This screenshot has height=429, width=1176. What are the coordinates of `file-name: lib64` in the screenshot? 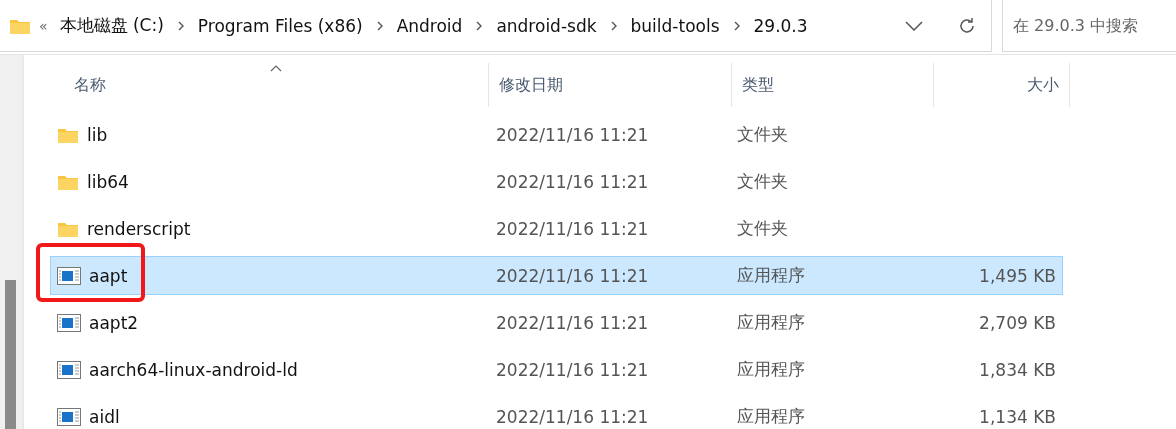 It's located at (108, 181).